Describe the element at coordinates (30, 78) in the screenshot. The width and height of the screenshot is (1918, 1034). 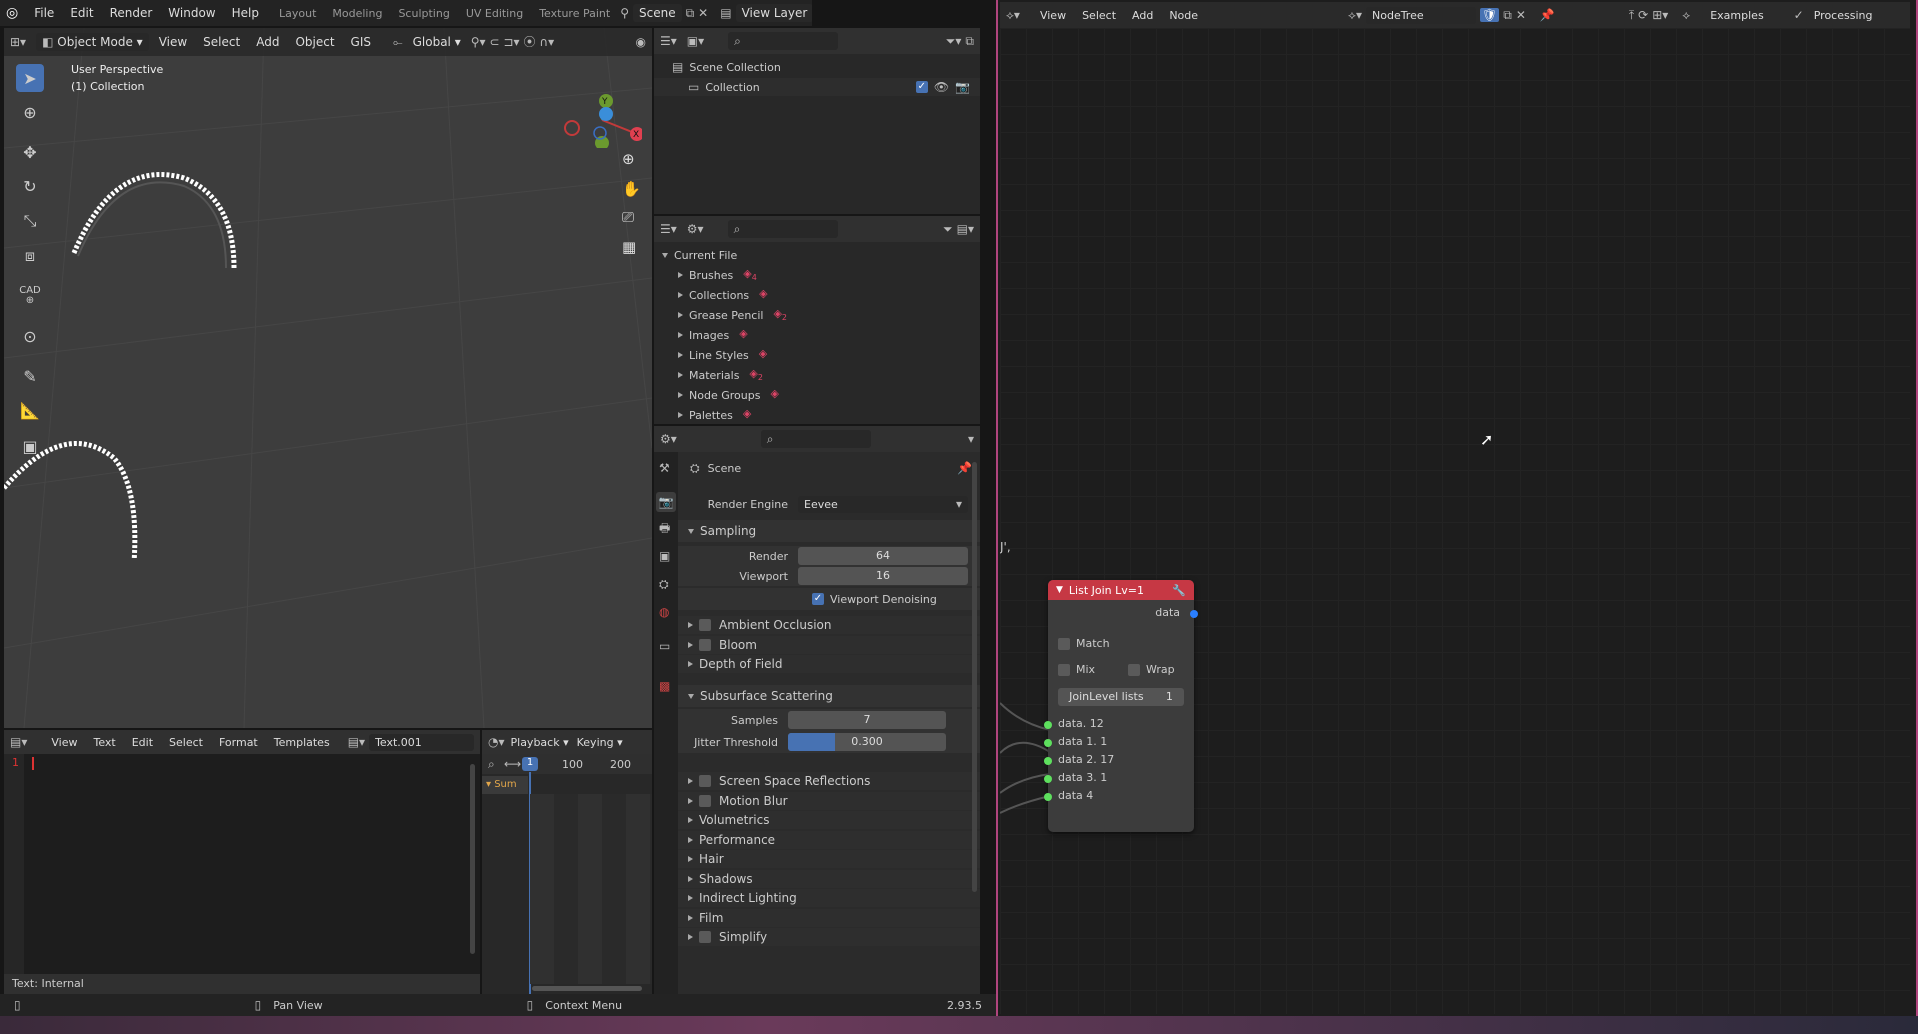
I see `select-box-icon: ➤` at that location.